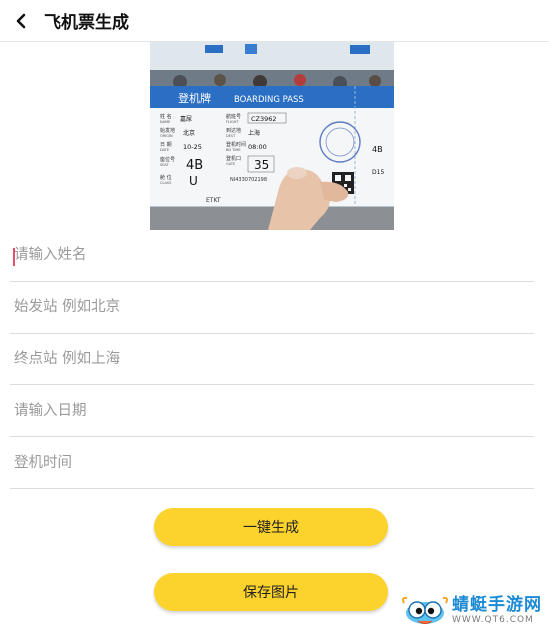  I want to click on flight-label-en: FLIGHT, so click(232, 122).